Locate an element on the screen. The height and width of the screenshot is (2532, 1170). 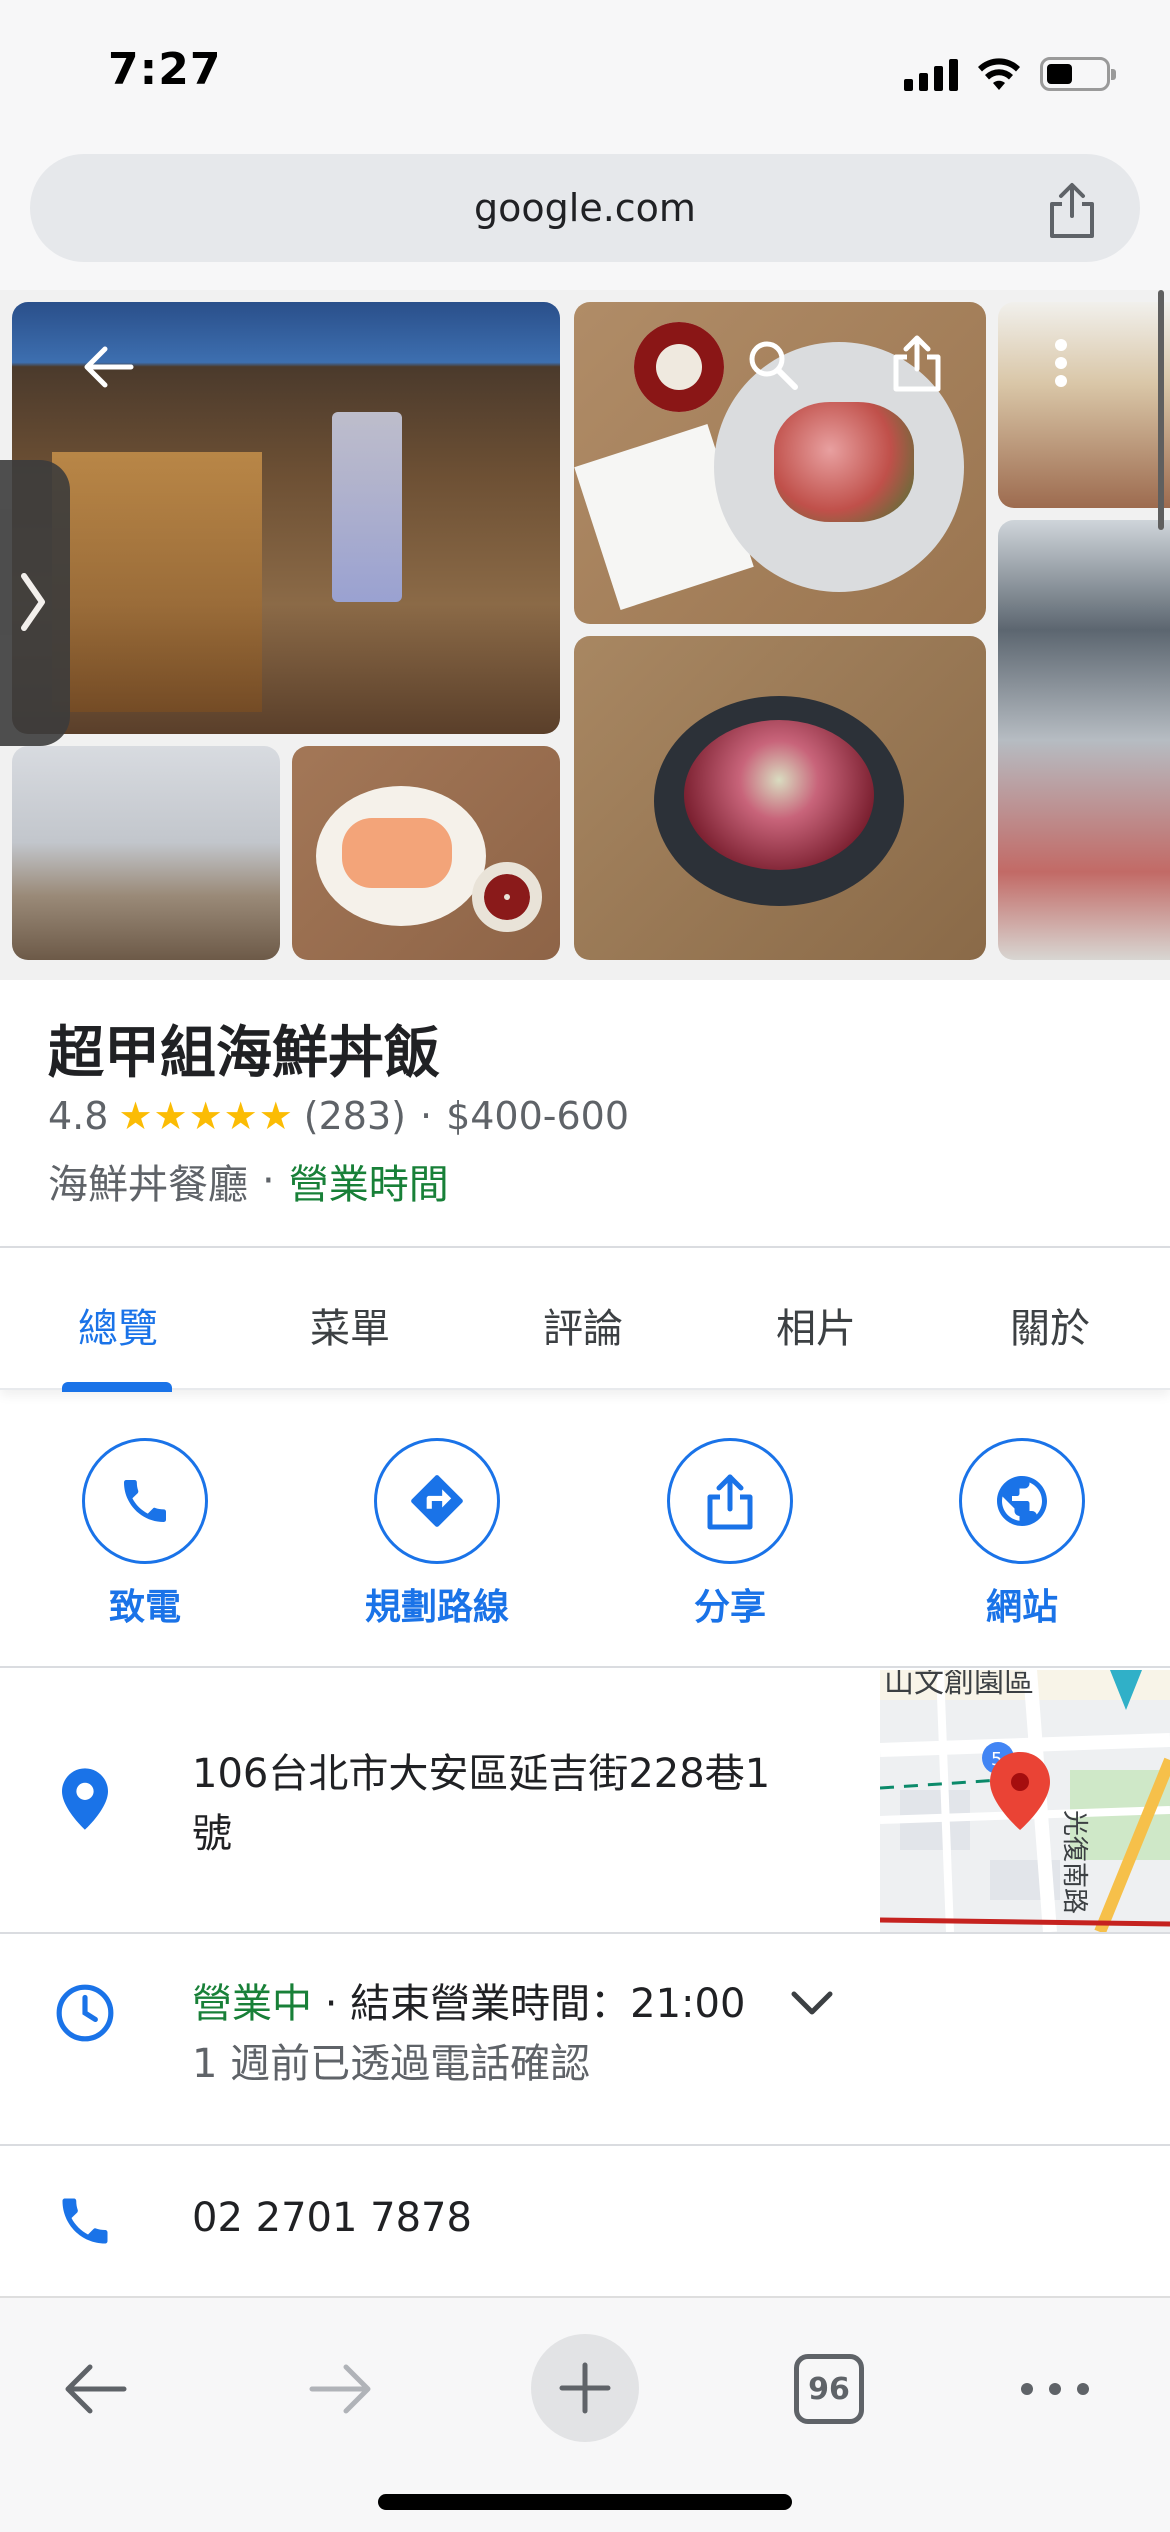
address-bar: google.com is located at coordinates (585, 208).